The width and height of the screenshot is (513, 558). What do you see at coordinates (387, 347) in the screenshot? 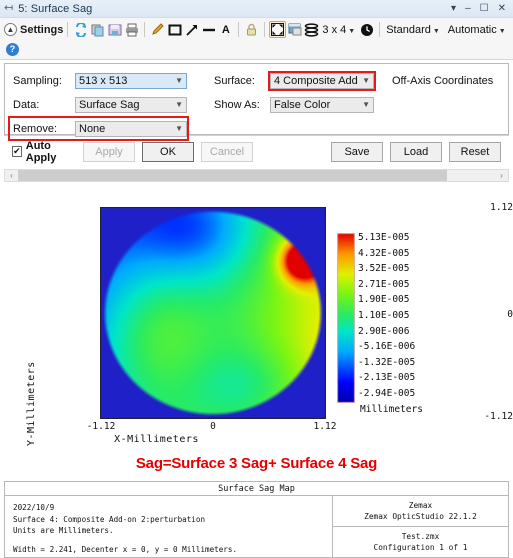
I see `color-bar-tick-label: -5.16E-006` at bounding box center [387, 347].